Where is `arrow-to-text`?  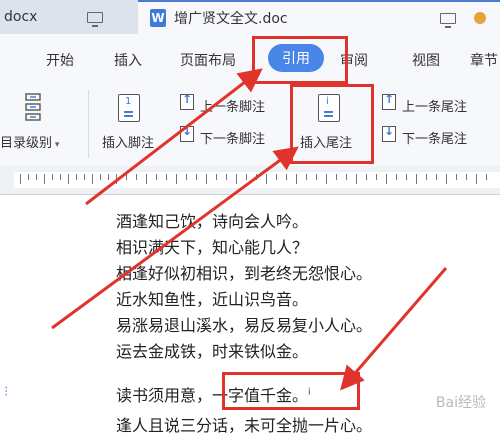
arrow-to-text is located at coordinates (394, 329).